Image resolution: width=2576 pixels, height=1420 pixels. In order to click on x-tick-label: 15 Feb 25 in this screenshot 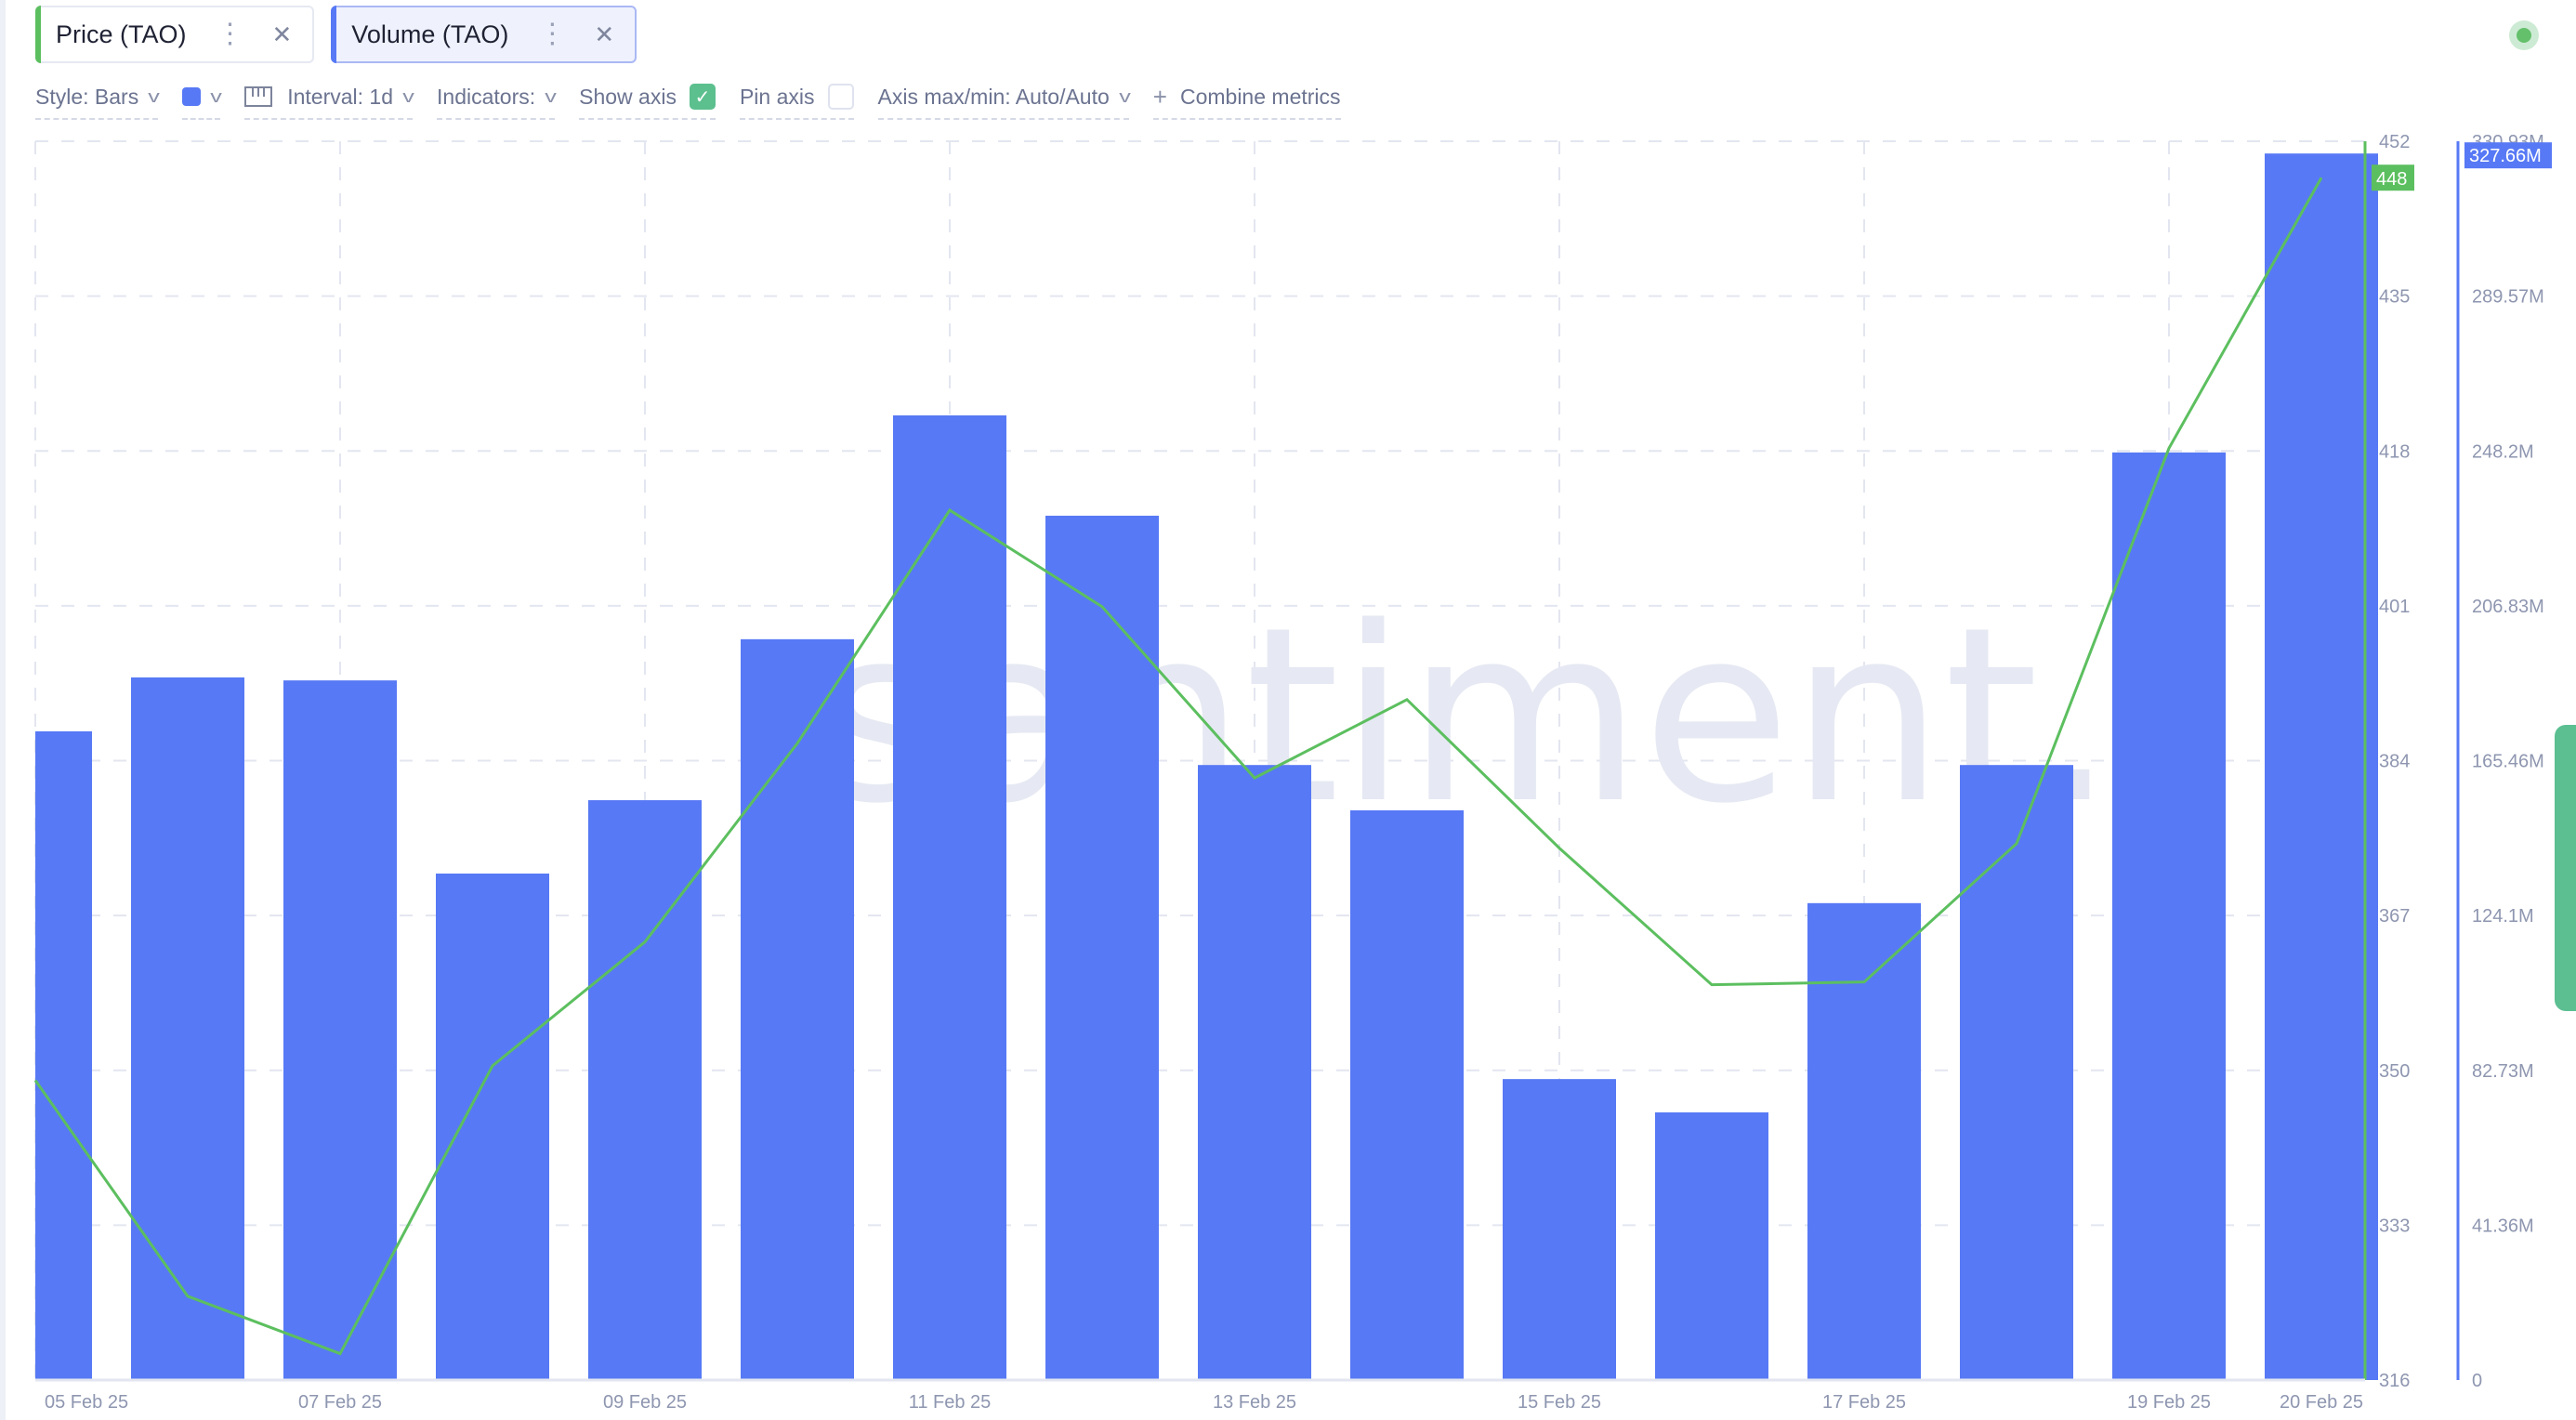, I will do `click(1559, 1402)`.